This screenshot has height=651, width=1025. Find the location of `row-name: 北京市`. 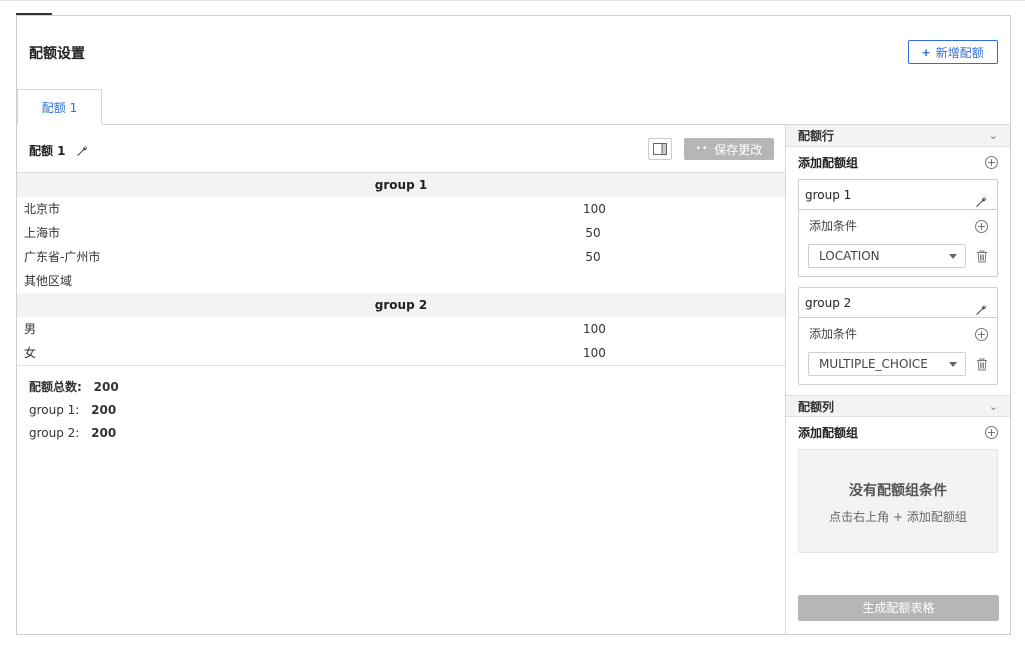

row-name: 北京市 is located at coordinates (42, 209).